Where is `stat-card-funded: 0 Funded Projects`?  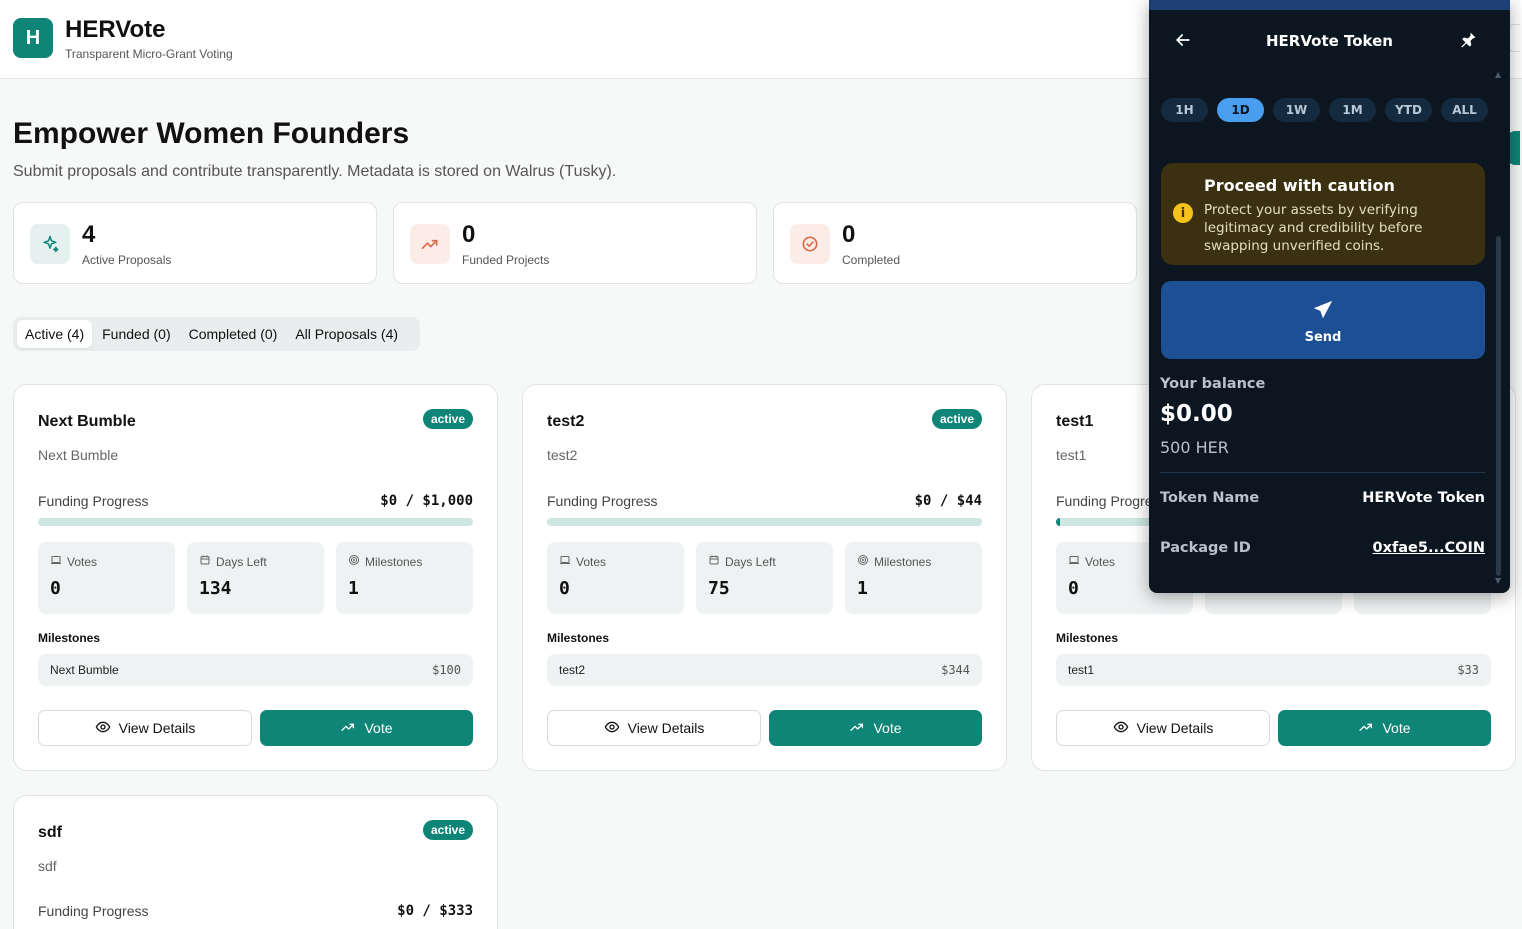
stat-card-funded: 0 Funded Projects is located at coordinates (575, 243).